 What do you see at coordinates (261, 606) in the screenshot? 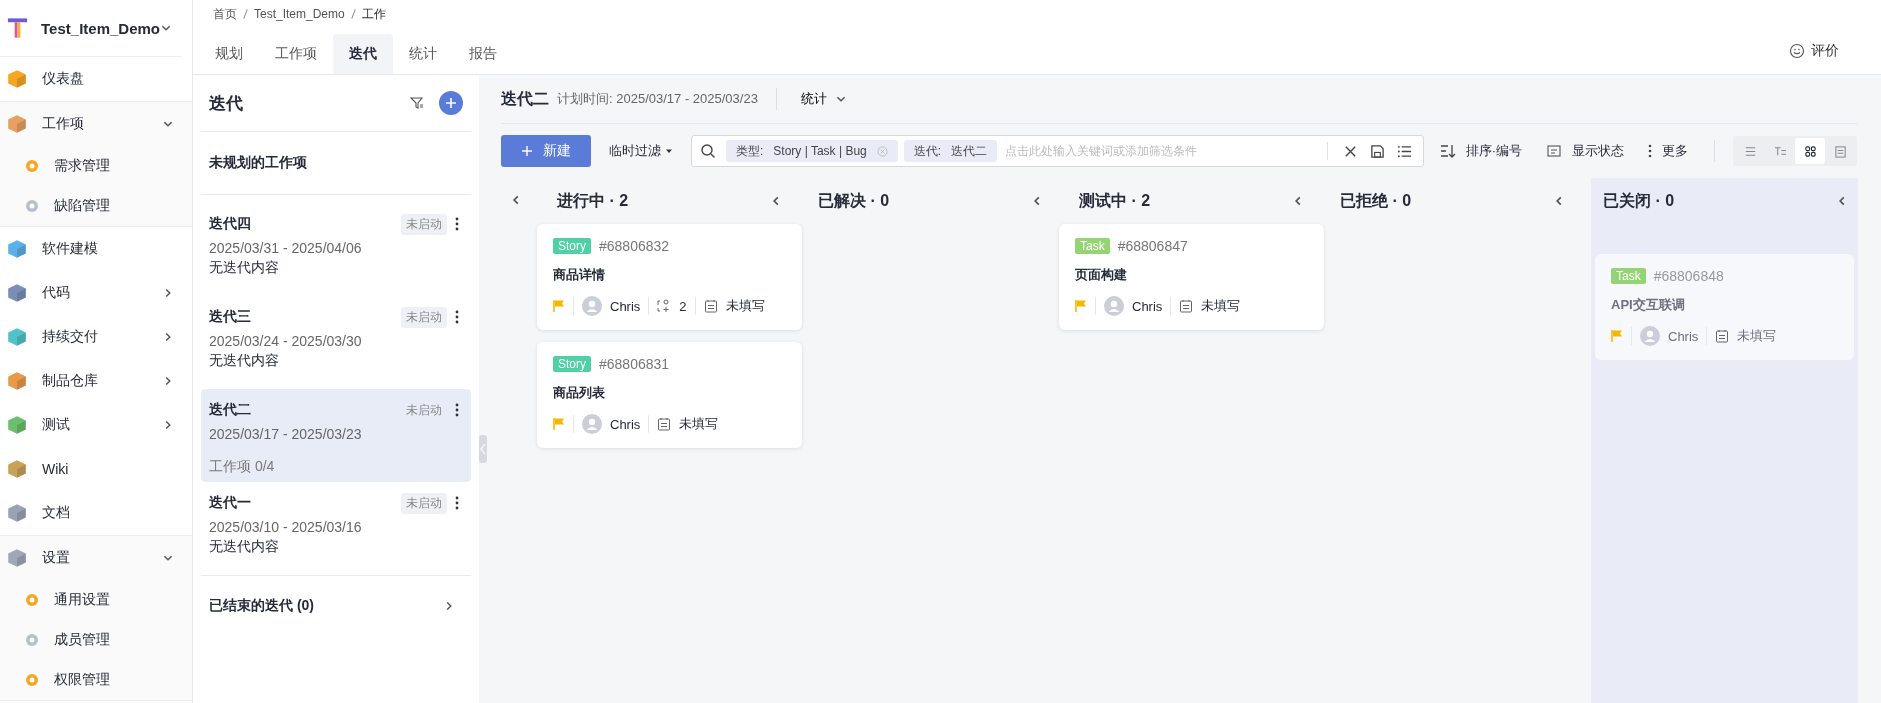
I see `ended-label: 已结束的迭代 (0)` at bounding box center [261, 606].